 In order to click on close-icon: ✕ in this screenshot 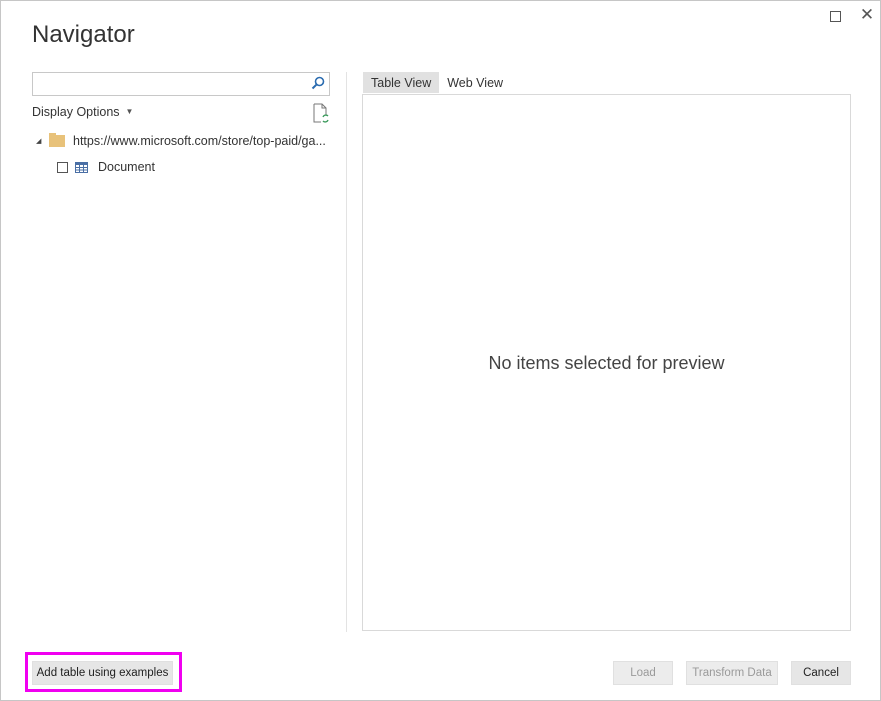, I will do `click(867, 14)`.